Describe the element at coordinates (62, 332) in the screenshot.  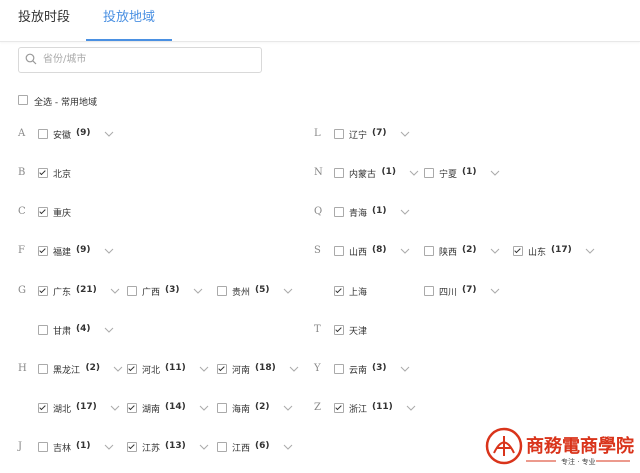
I see `region-name: 甘肃` at that location.